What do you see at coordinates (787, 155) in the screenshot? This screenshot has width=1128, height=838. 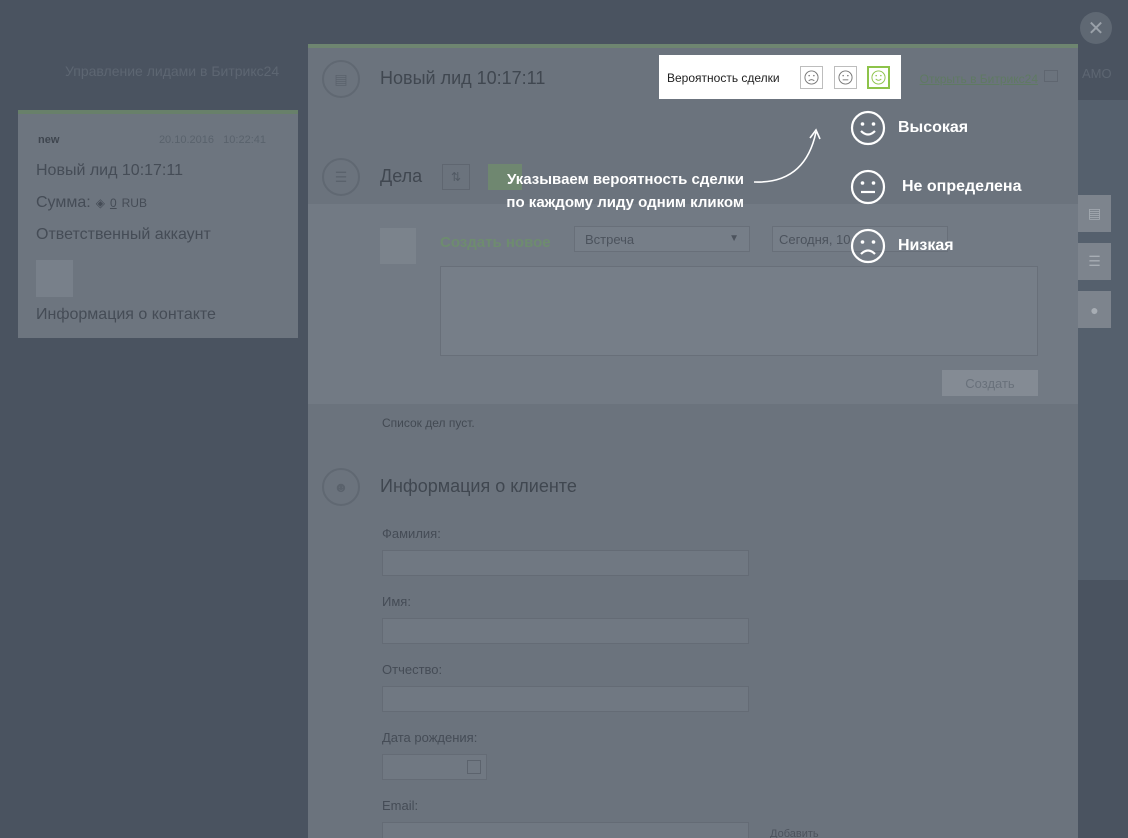 I see `annotation-arrow-icon` at bounding box center [787, 155].